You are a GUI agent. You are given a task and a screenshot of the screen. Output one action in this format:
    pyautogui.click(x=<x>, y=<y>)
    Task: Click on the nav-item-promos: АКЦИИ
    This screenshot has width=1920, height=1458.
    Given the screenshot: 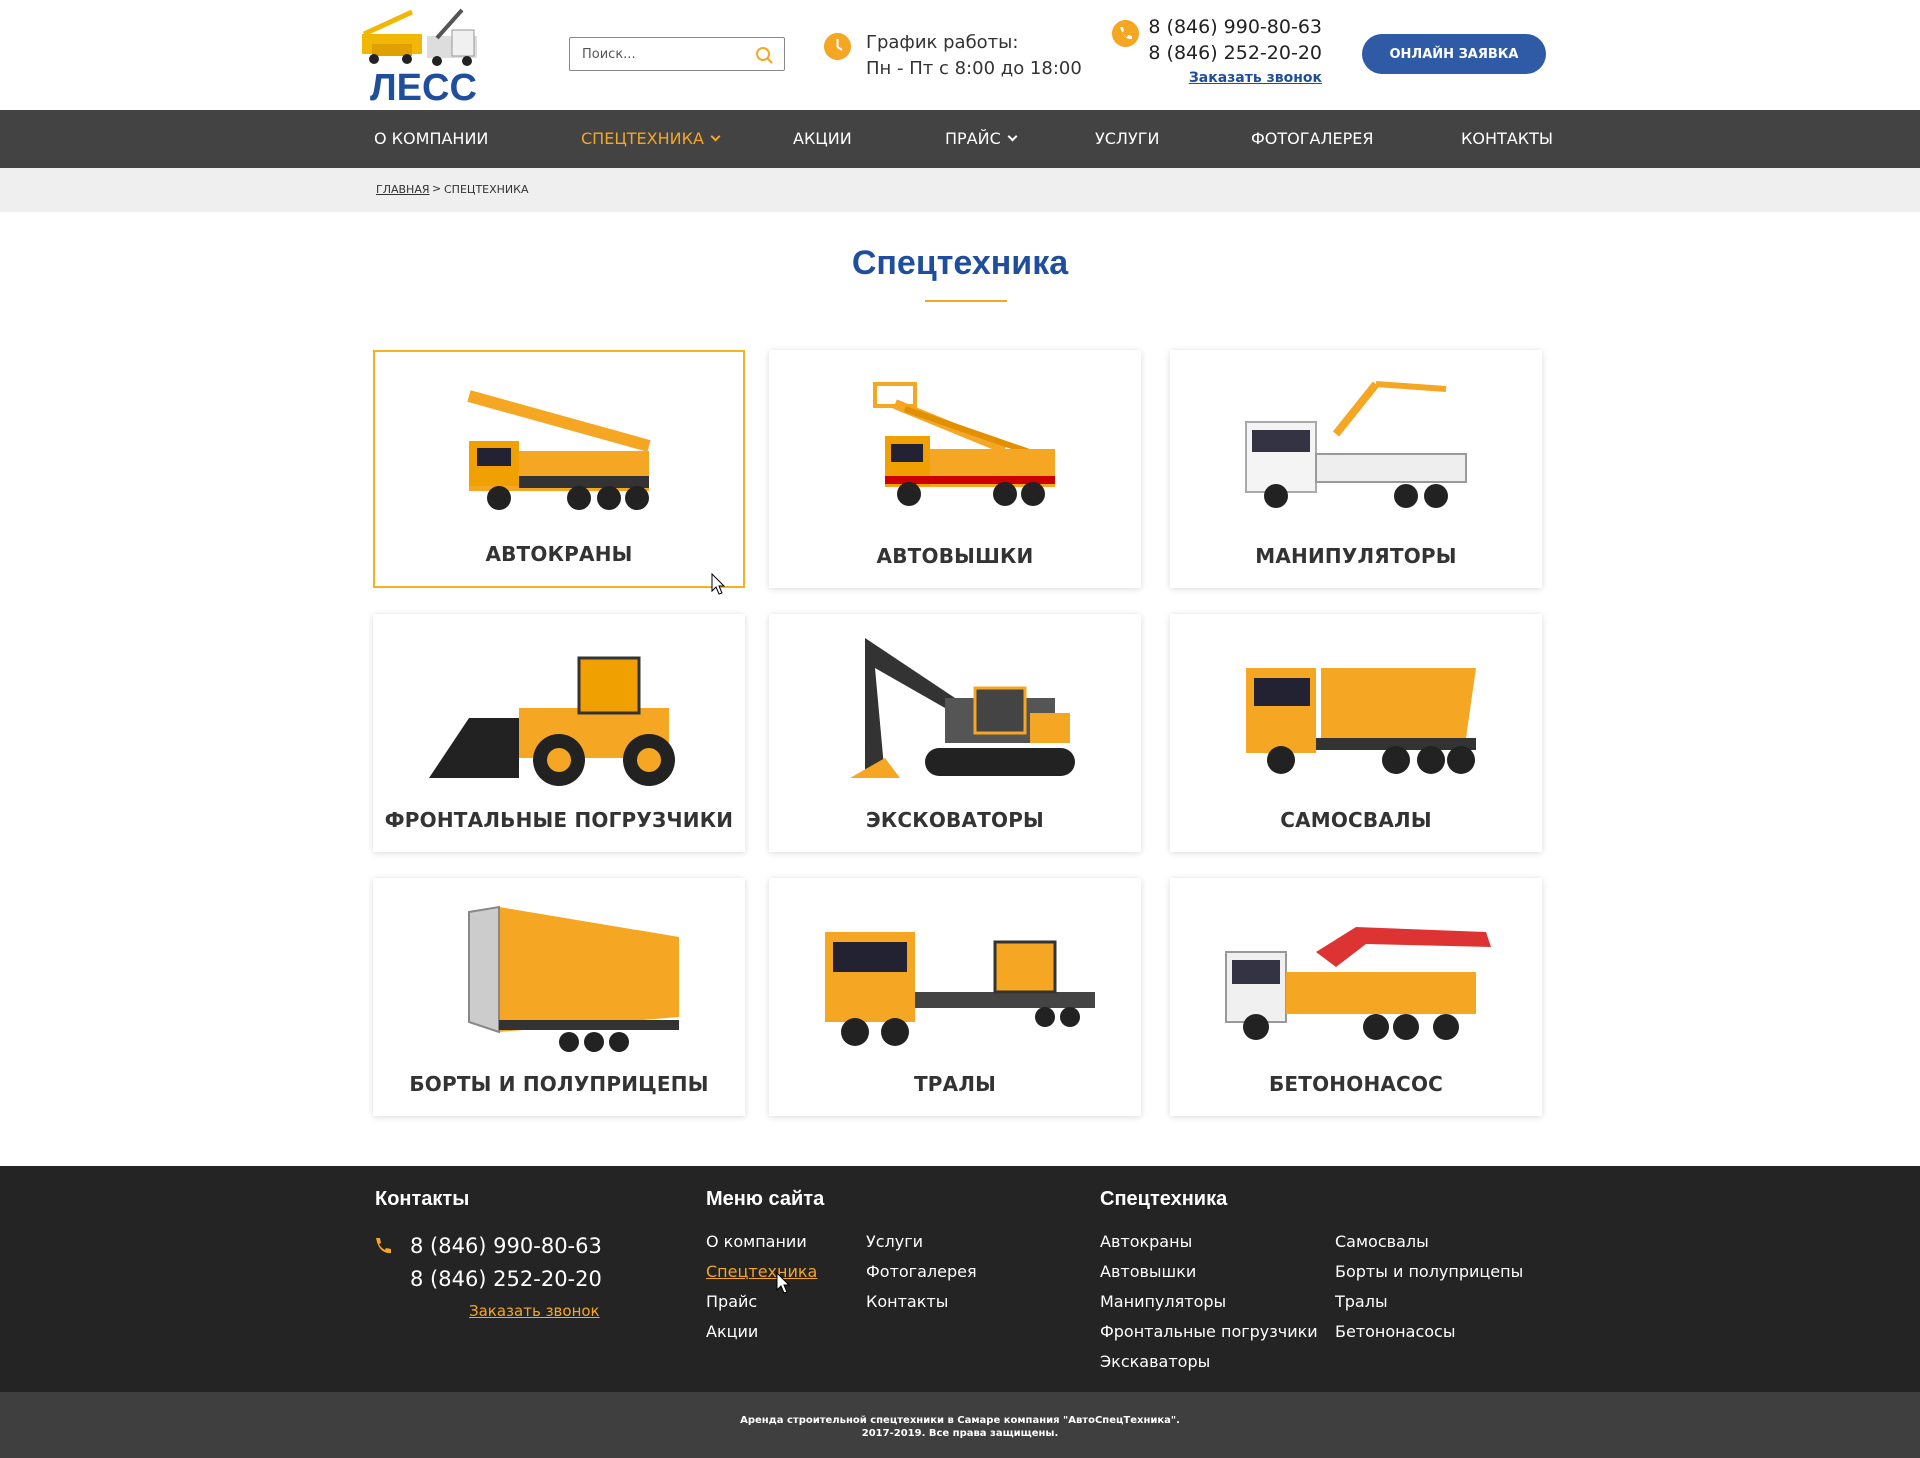 What is the action you would take?
    pyautogui.click(x=822, y=139)
    